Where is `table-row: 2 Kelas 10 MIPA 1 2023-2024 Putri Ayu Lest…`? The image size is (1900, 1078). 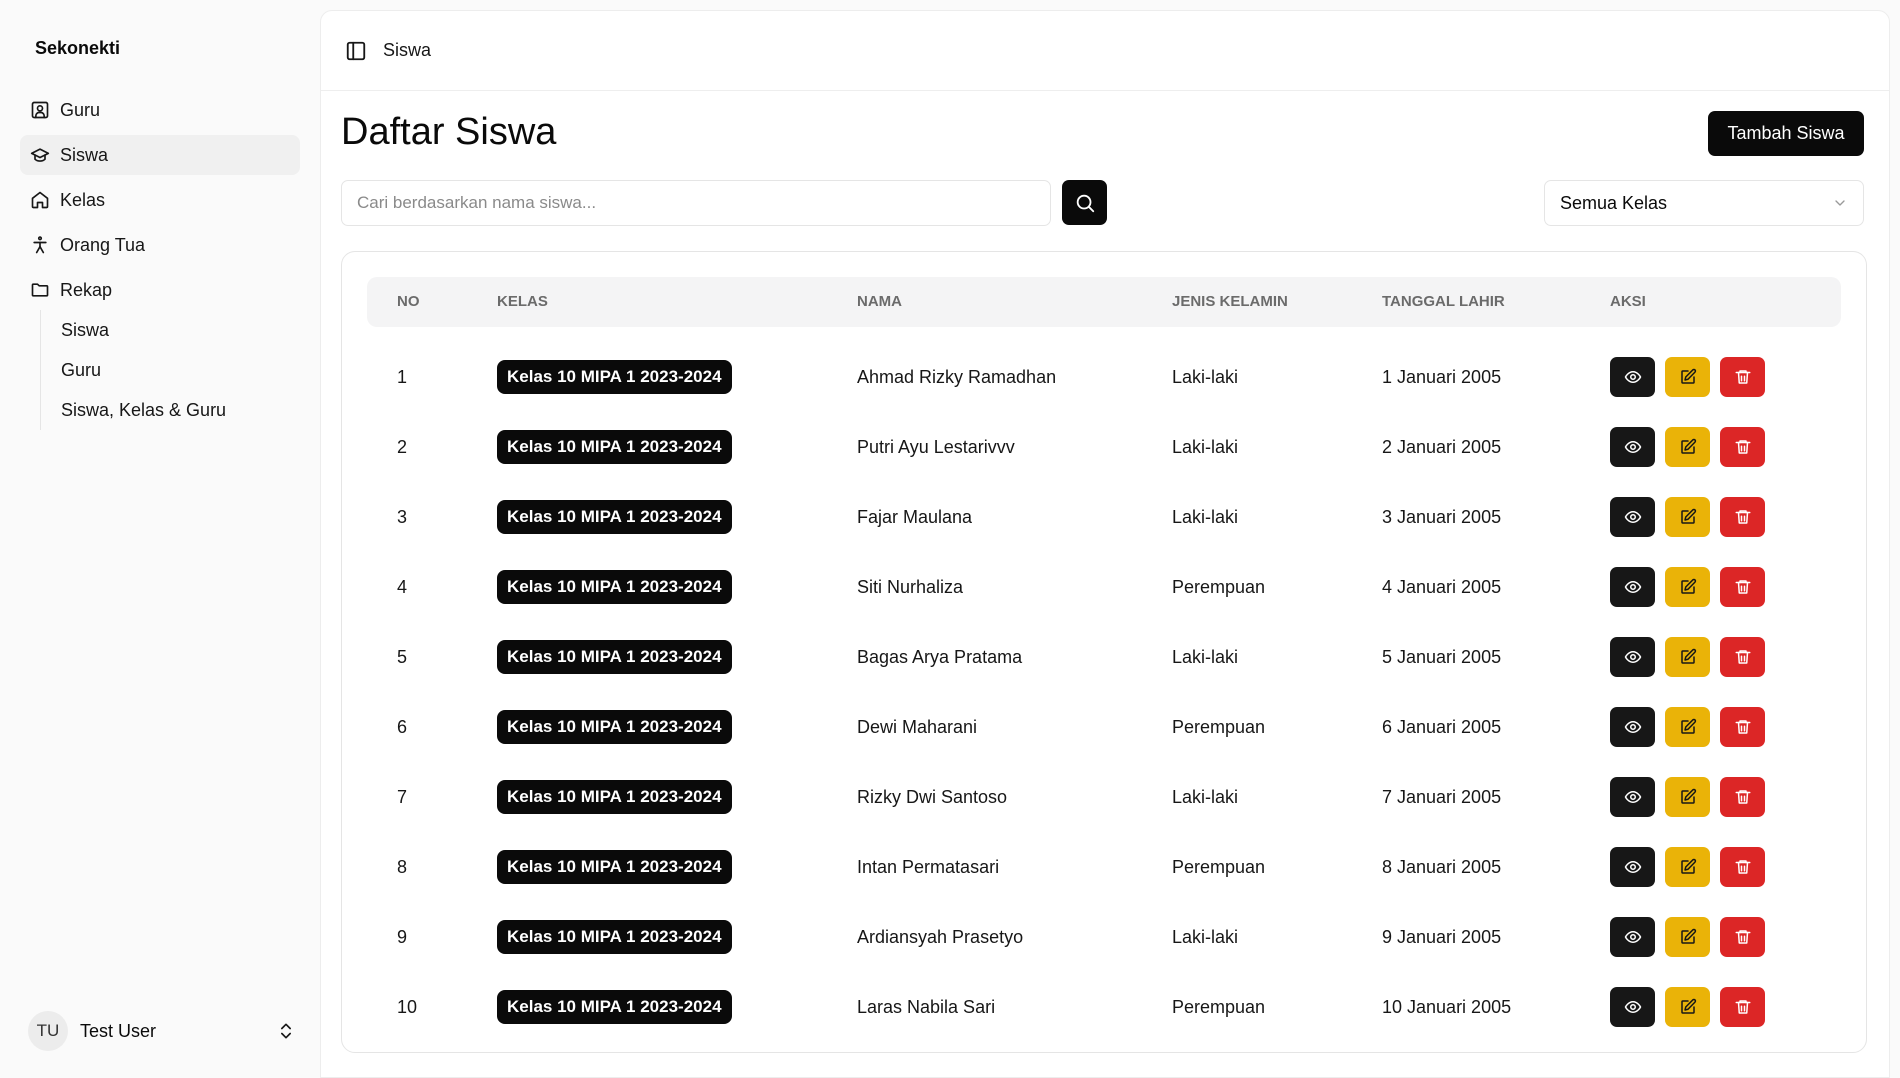
table-row: 2 Kelas 10 MIPA 1 2023-2024 Putri Ayu Lest… is located at coordinates (1104, 447).